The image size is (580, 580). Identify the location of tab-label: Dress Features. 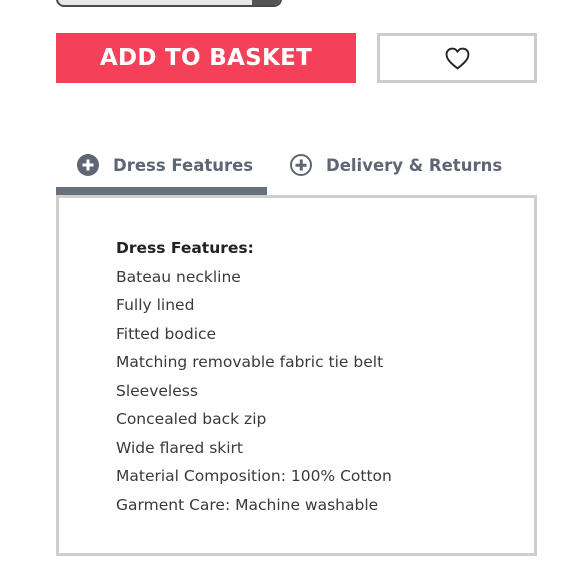
(183, 165).